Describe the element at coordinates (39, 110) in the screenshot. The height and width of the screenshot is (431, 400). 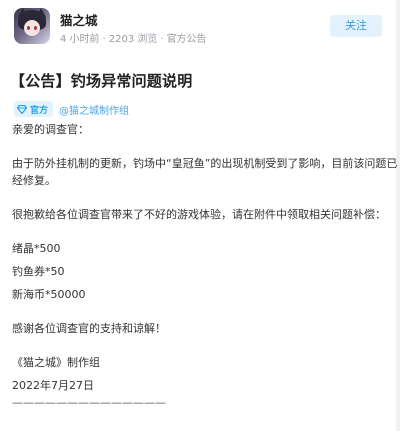
I see `official-badge-label: 官方` at that location.